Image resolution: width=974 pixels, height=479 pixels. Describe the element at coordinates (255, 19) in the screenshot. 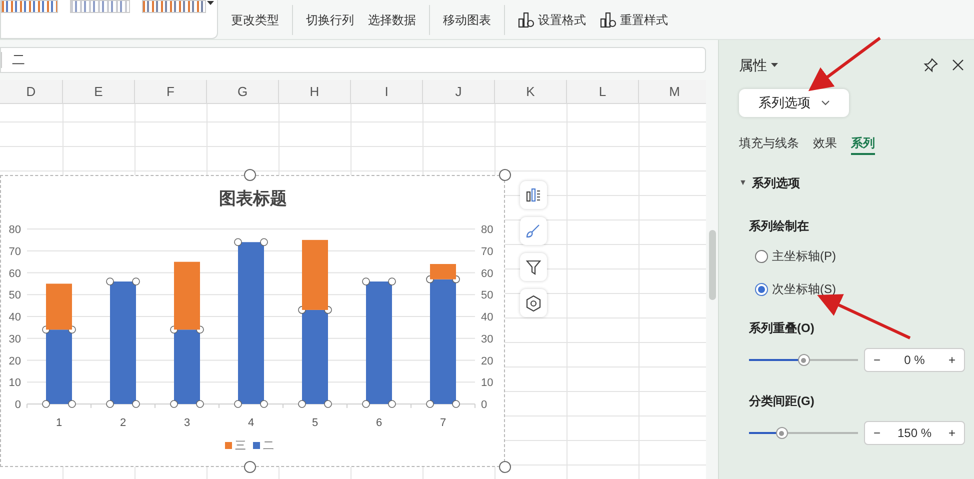

I see `ribbon-button: 更改类型` at that location.